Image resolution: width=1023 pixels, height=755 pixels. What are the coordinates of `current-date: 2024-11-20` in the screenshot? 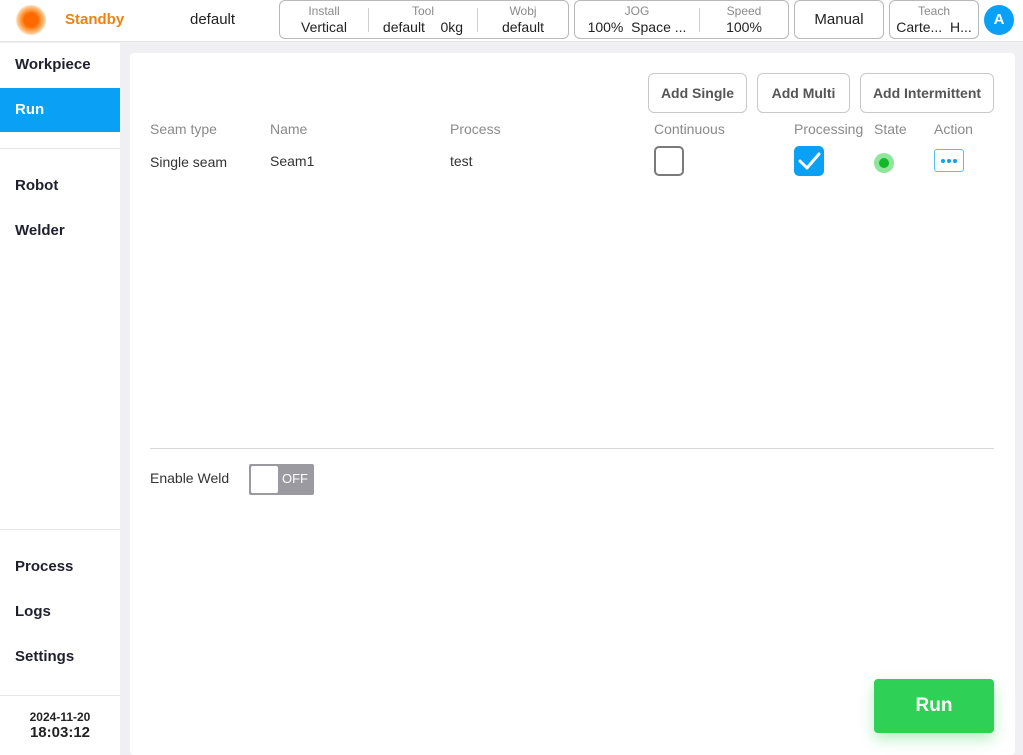 It's located at (60, 717).